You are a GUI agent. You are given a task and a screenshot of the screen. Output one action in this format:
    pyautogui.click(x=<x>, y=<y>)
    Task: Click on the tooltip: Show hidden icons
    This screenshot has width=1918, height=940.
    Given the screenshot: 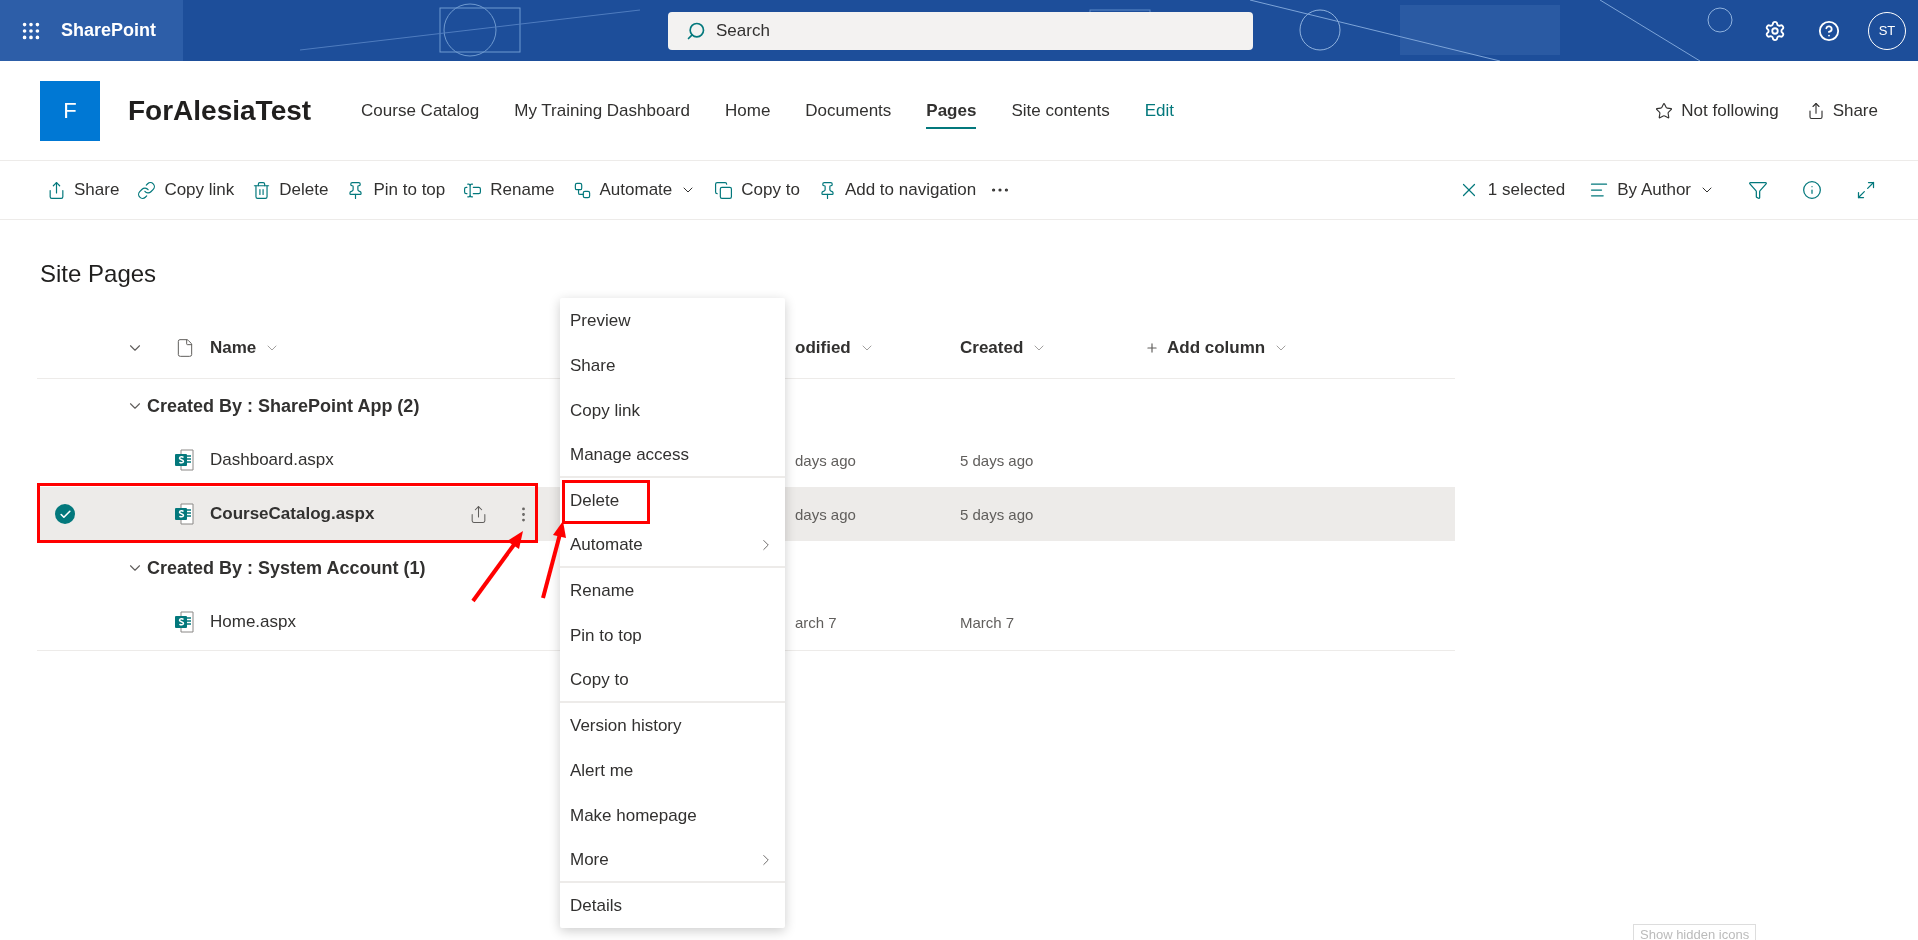 What is the action you would take?
    pyautogui.click(x=1695, y=932)
    